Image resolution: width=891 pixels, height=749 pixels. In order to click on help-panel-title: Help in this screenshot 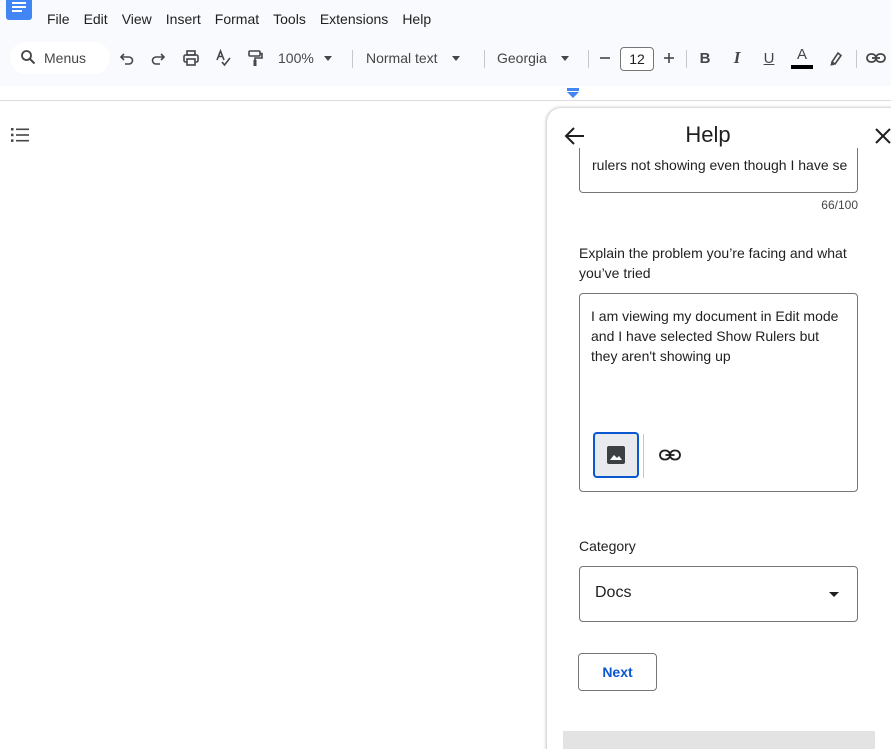, I will do `click(708, 134)`.